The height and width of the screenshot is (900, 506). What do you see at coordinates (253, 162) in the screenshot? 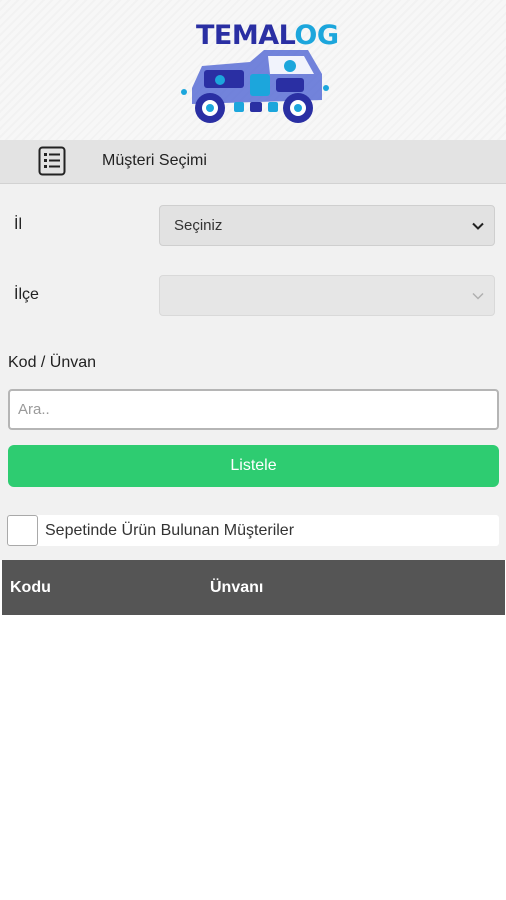
I see `title-bar: Müşteri Seçimi` at bounding box center [253, 162].